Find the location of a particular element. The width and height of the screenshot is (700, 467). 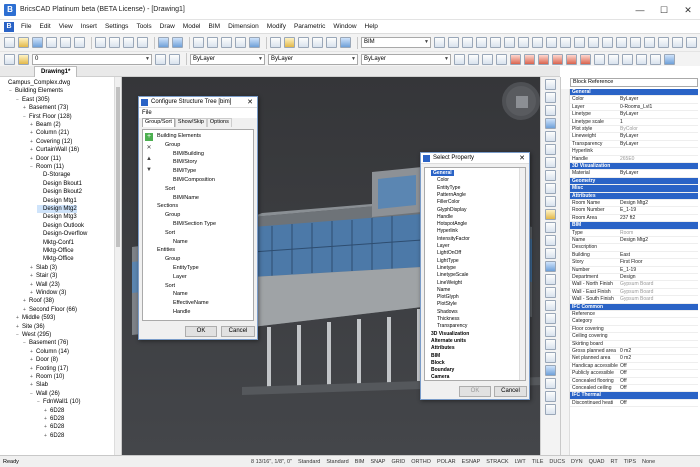

tree-item: + Footing (17) is located at coordinates (49, 369).